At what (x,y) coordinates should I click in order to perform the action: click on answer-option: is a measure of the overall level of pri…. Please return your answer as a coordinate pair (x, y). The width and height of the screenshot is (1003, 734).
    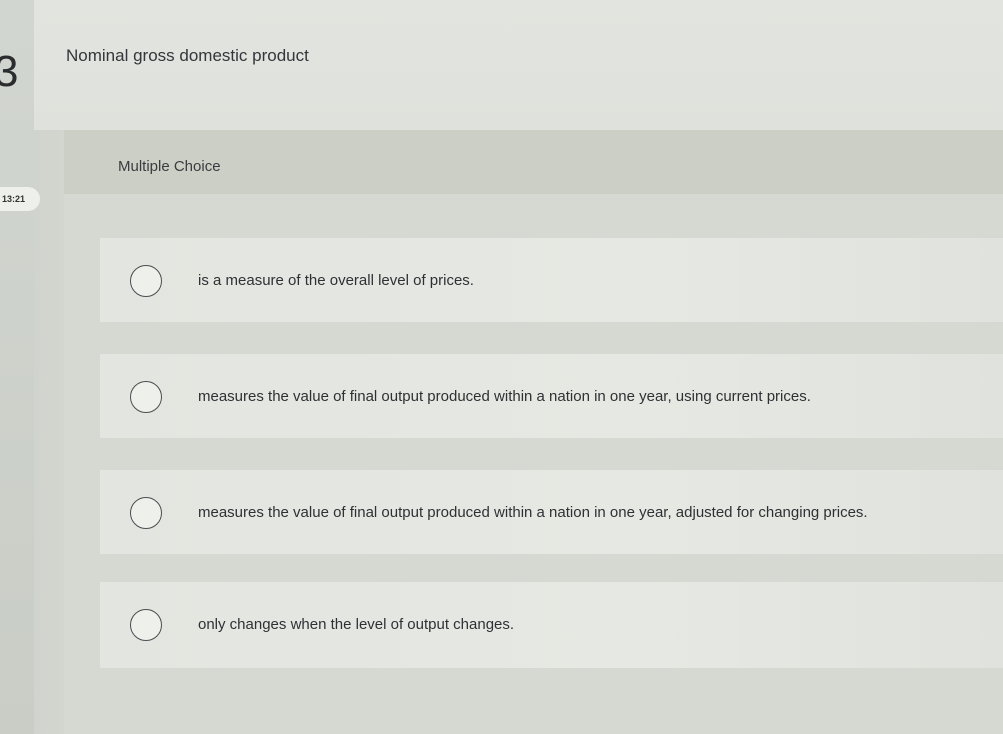
    Looking at the image, I should click on (551, 280).